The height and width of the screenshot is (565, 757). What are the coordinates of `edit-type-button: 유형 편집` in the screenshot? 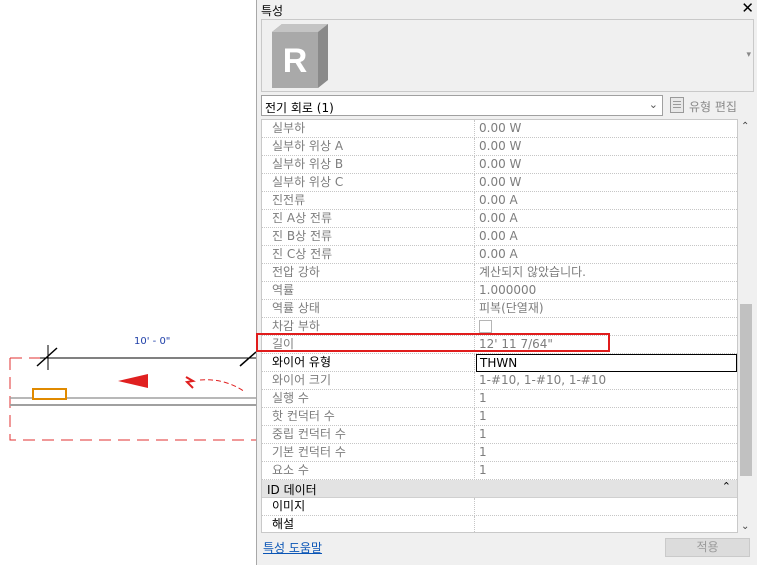 It's located at (712, 105).